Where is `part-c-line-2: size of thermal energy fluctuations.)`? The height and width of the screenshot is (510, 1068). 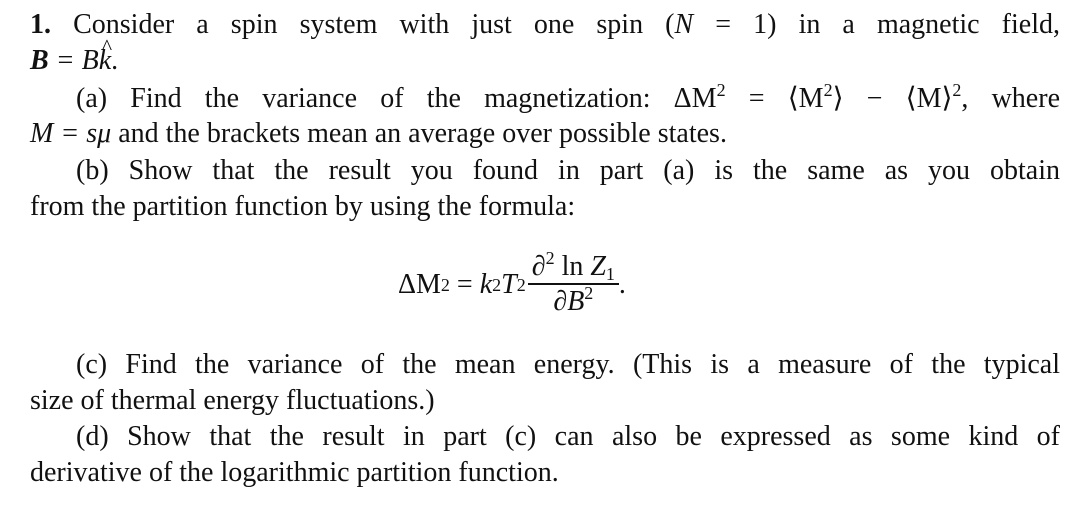 part-c-line-2: size of thermal energy fluctuations.) is located at coordinates (232, 400).